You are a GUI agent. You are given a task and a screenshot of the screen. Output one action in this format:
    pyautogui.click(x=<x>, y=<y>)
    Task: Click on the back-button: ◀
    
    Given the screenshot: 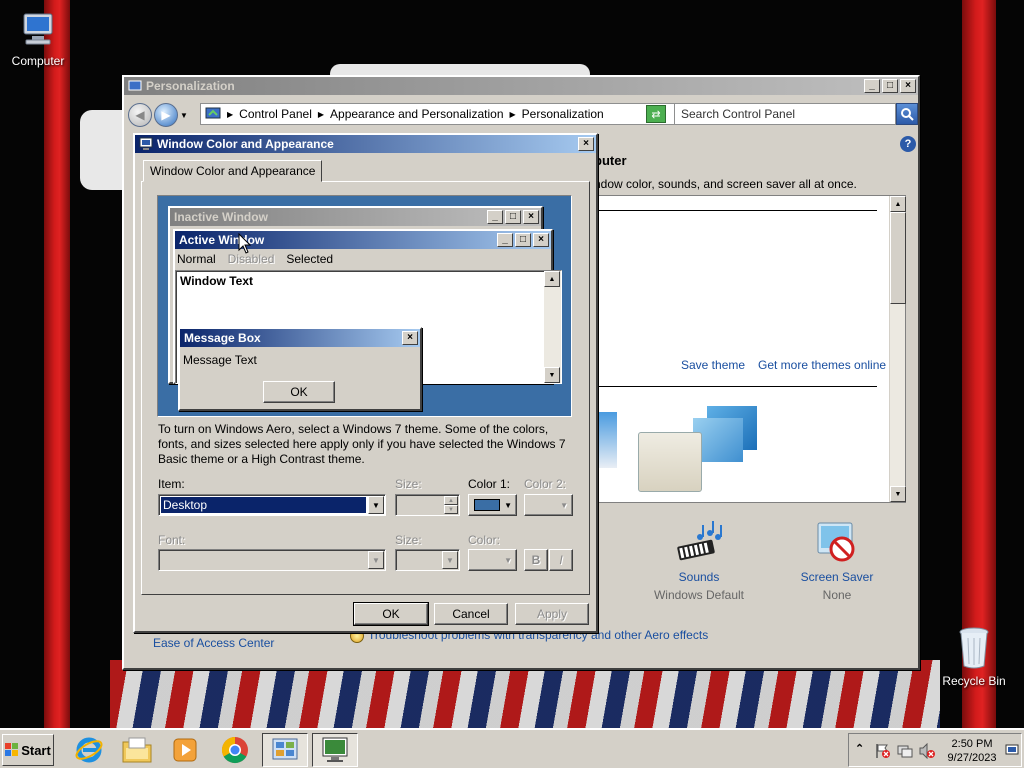 What is the action you would take?
    pyautogui.click(x=140, y=115)
    